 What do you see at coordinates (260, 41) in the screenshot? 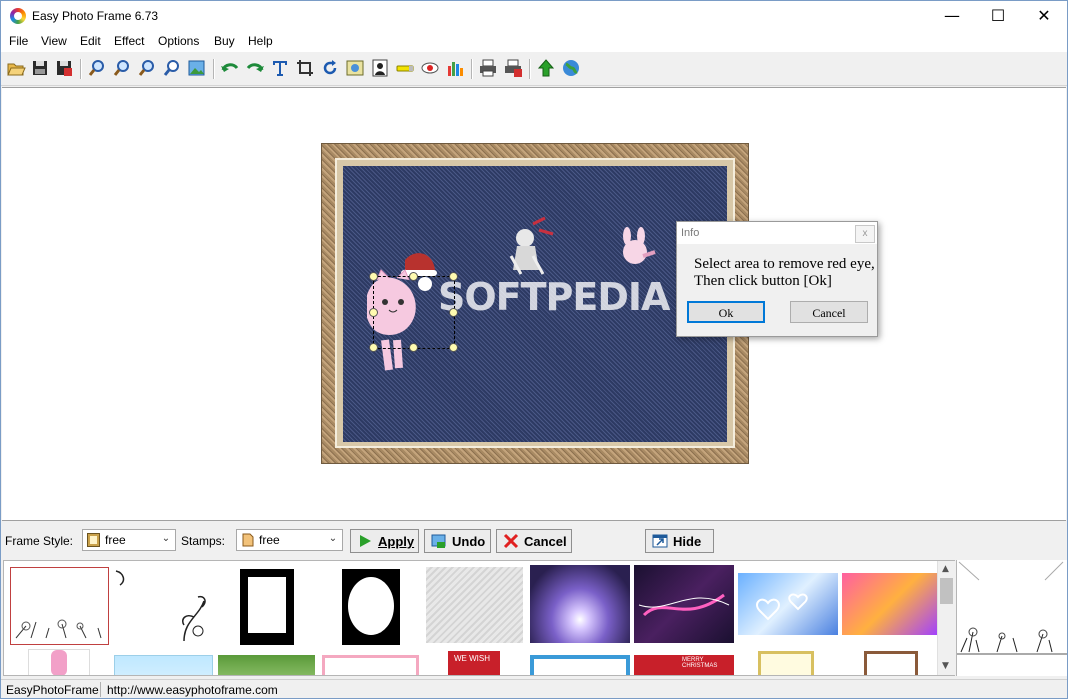
I see `menu-help: Help` at bounding box center [260, 41].